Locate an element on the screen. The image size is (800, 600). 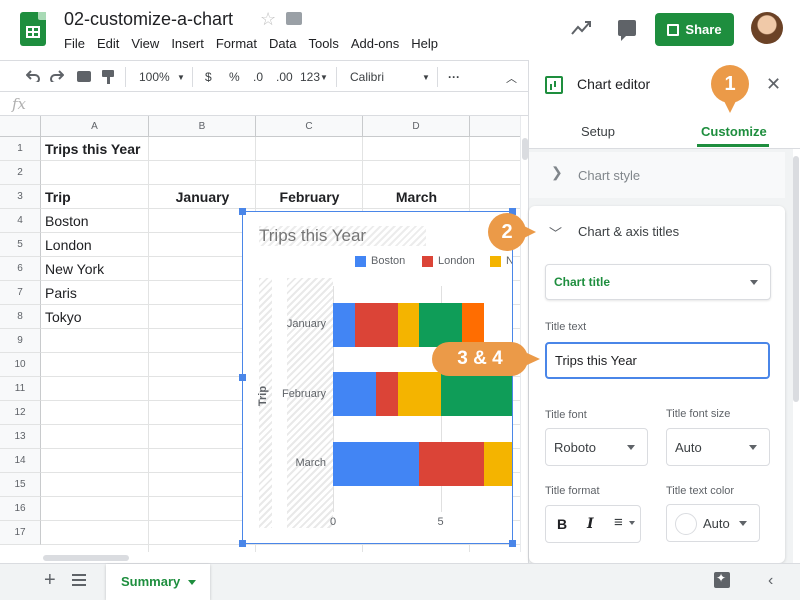
cell-d3: March is located at coordinates (416, 197).